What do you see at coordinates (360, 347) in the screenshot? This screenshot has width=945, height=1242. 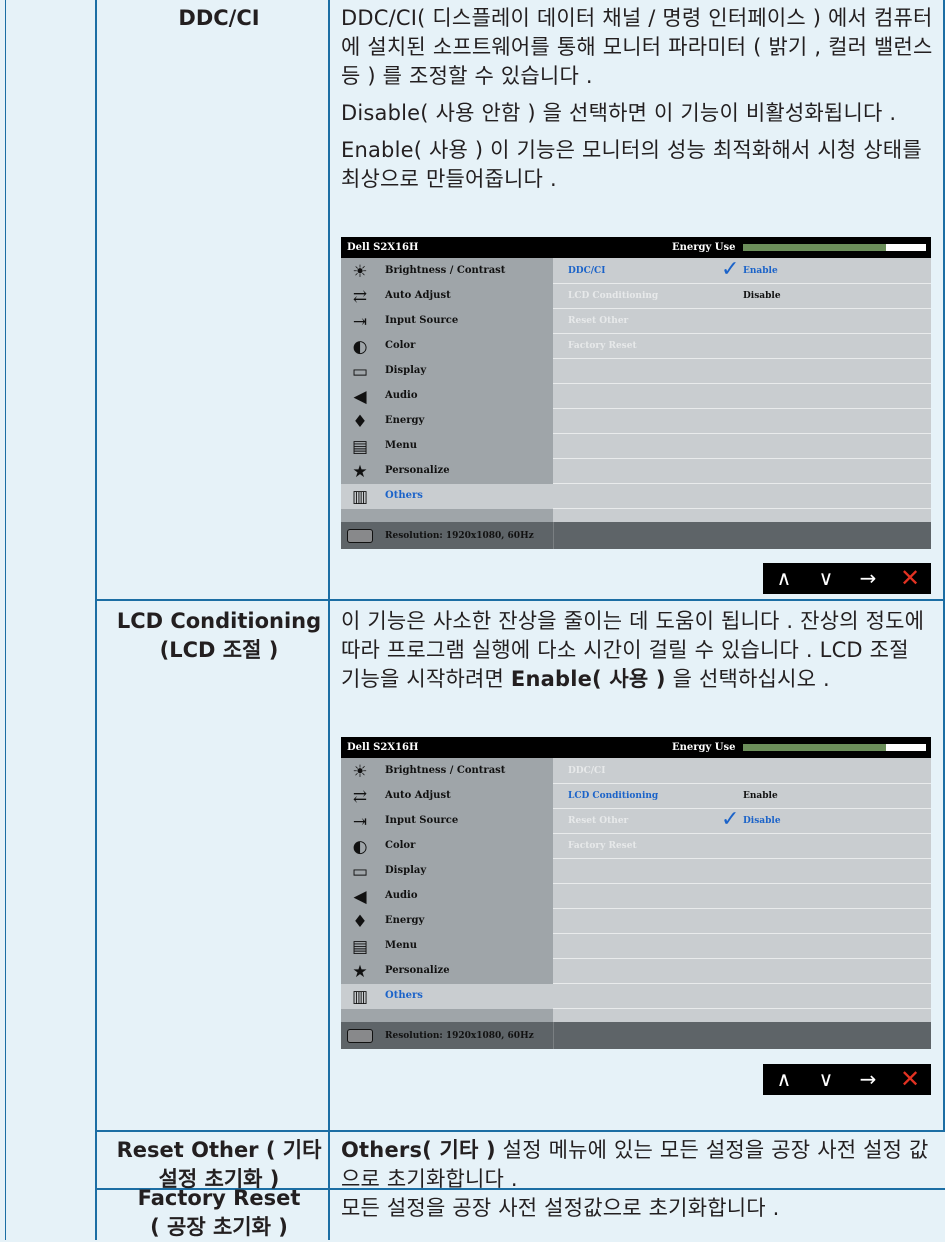 I see `color-icon: ◐` at bounding box center [360, 347].